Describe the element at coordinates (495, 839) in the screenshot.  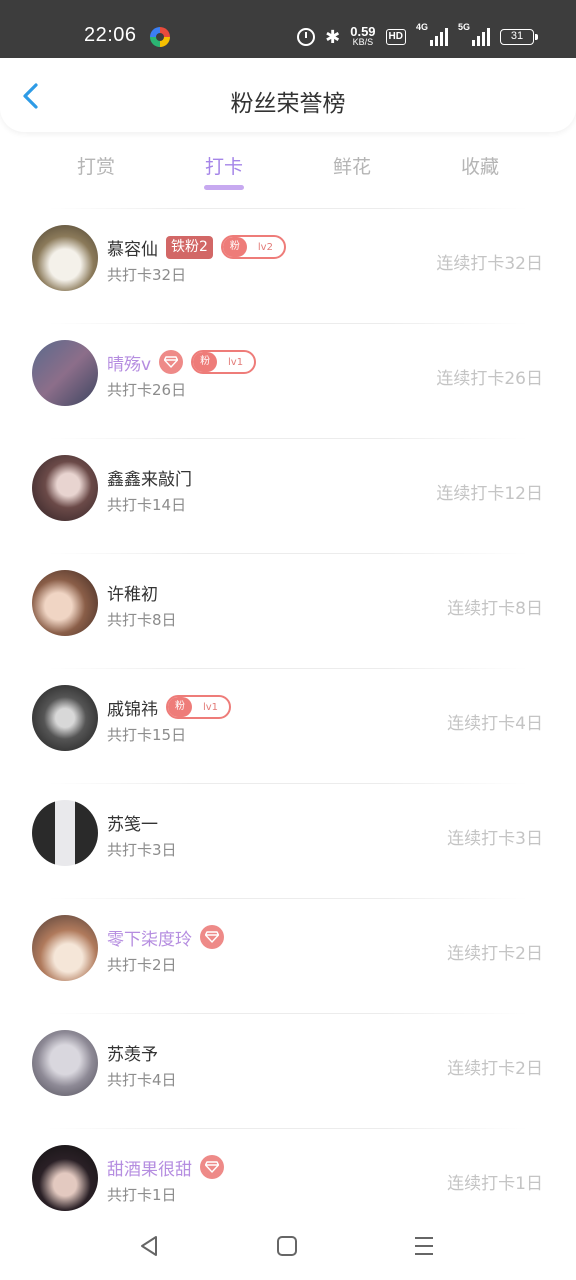
I see `streak-checkin: 连续打卡3日` at that location.